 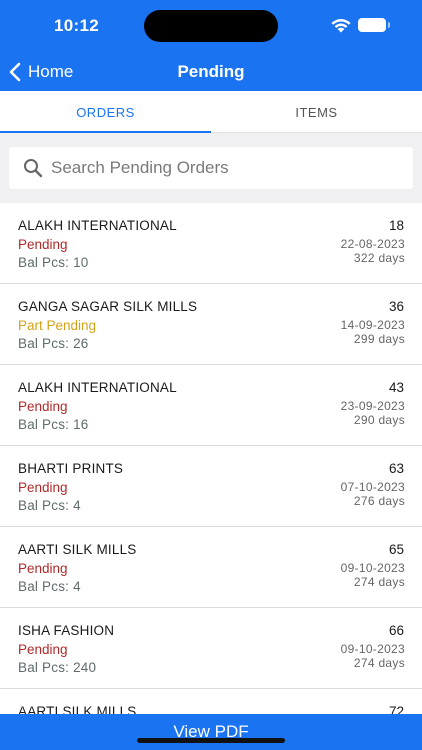 What do you see at coordinates (57, 667) in the screenshot?
I see `balance-pieces: Bal Pcs: 240` at bounding box center [57, 667].